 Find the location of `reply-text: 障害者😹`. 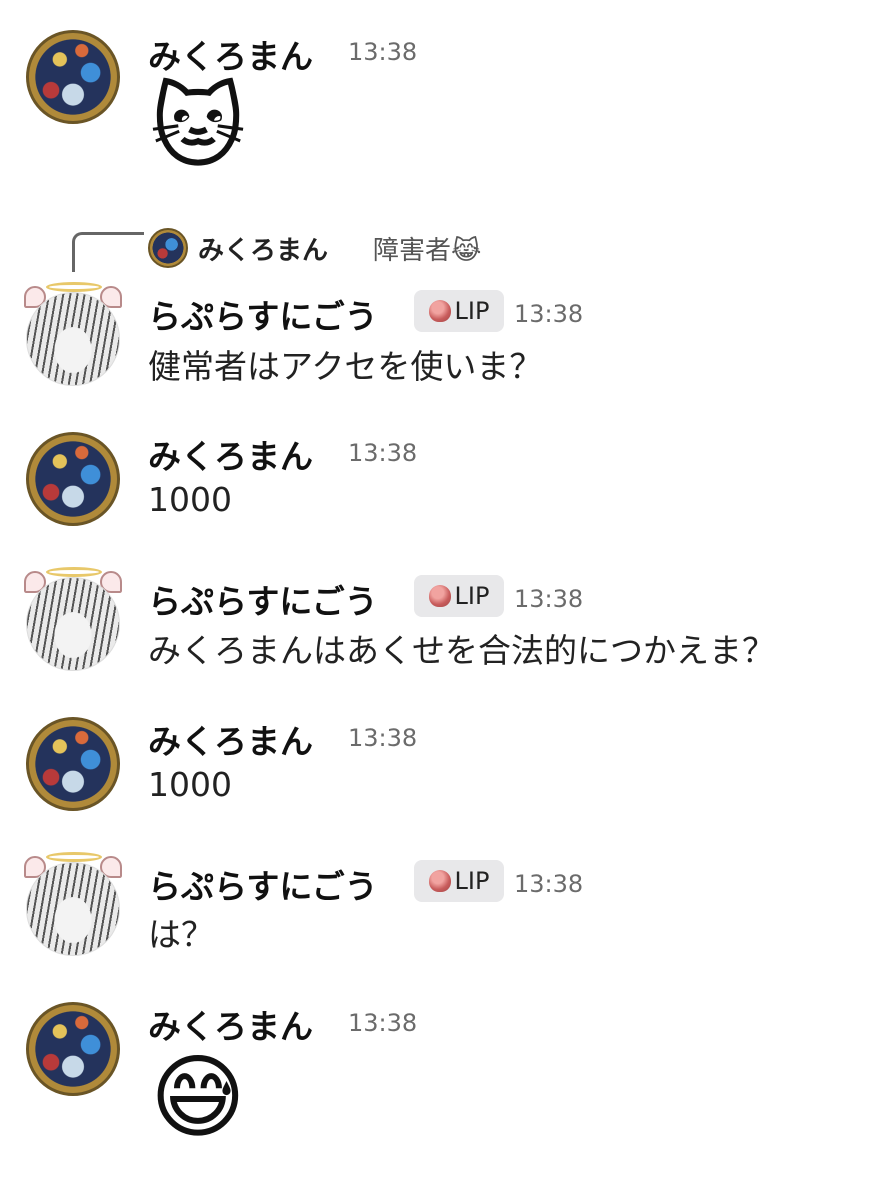

reply-text: 障害者😹 is located at coordinates (427, 251).